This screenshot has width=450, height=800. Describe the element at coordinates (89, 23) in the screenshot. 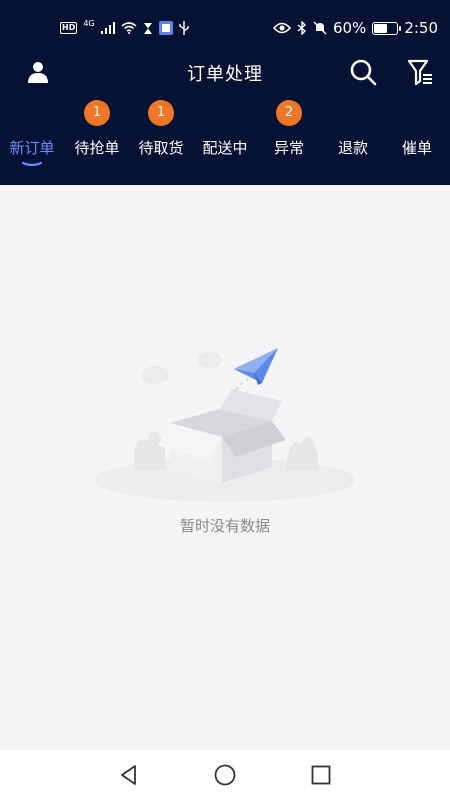

I see `network-type: 4G` at that location.